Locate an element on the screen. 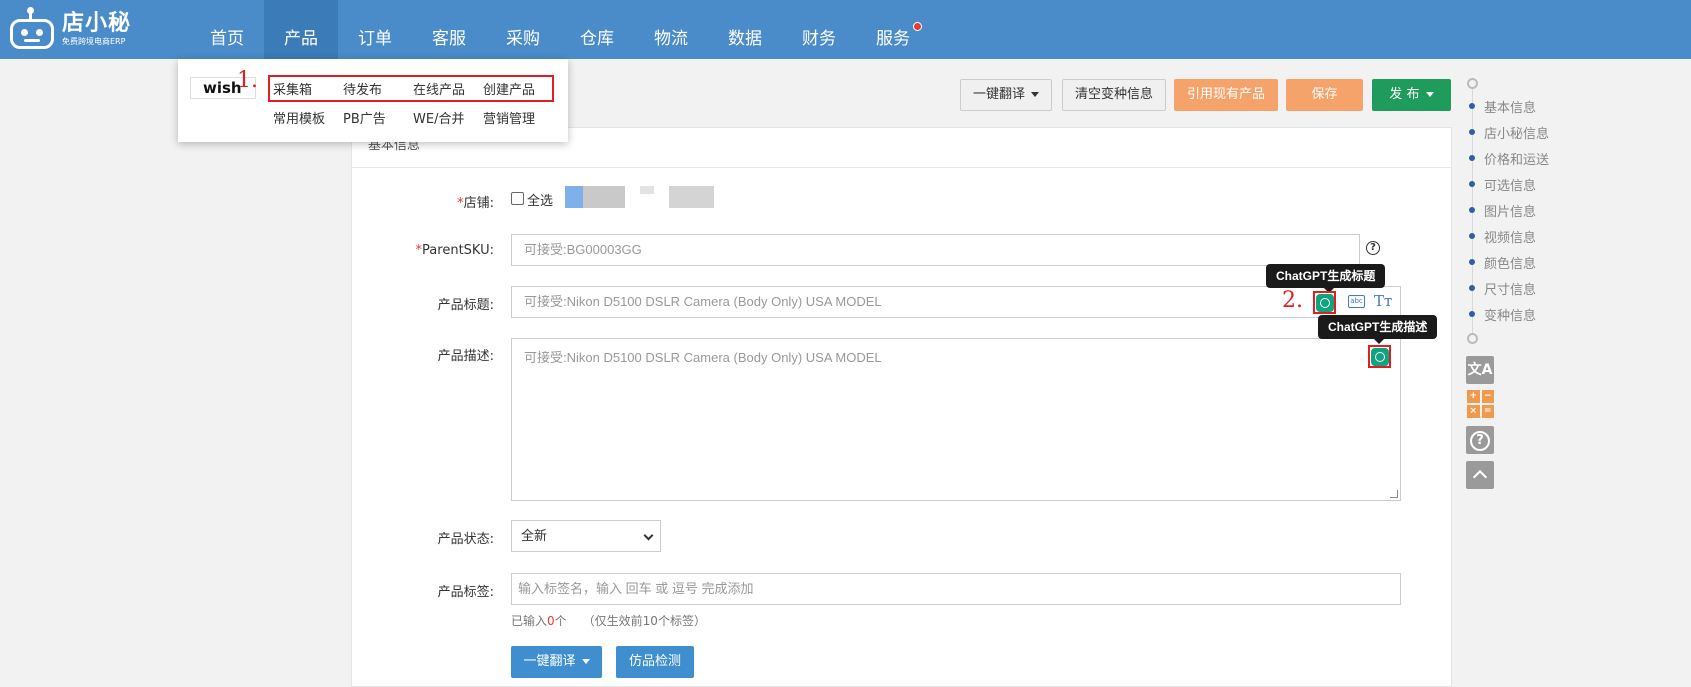 The width and height of the screenshot is (1691, 687). product-status-select: 全新 is located at coordinates (586, 536).